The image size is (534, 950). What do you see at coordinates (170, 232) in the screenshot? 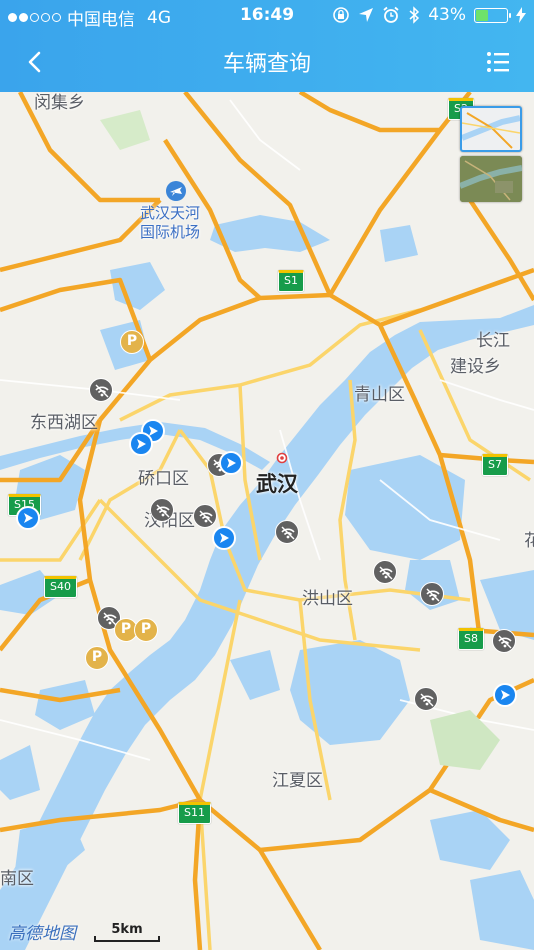
I see `airport-name-line2: 国际机场` at bounding box center [170, 232].